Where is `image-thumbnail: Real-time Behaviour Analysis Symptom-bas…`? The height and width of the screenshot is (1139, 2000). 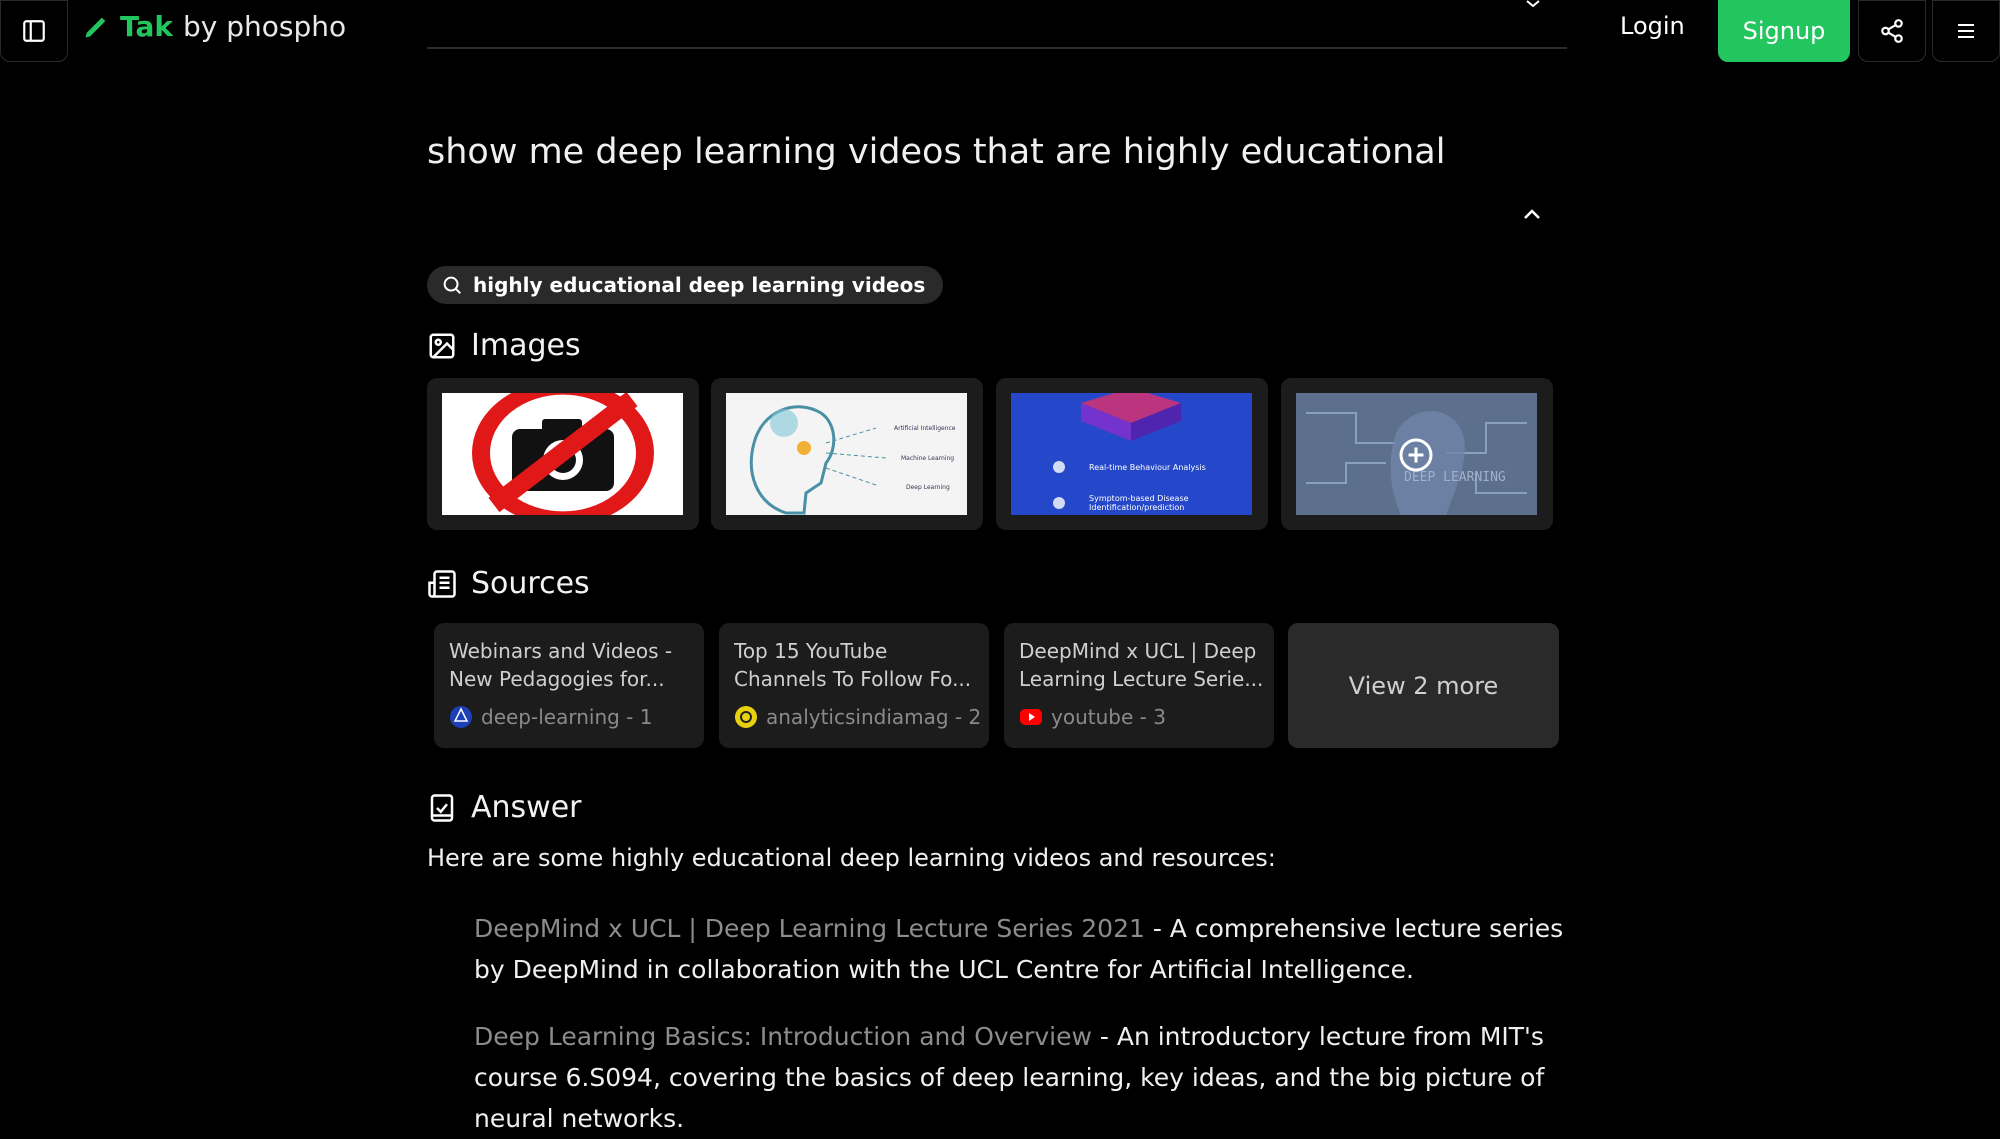 image-thumbnail: Real-time Behaviour Analysis Symptom-bas… is located at coordinates (1132, 454).